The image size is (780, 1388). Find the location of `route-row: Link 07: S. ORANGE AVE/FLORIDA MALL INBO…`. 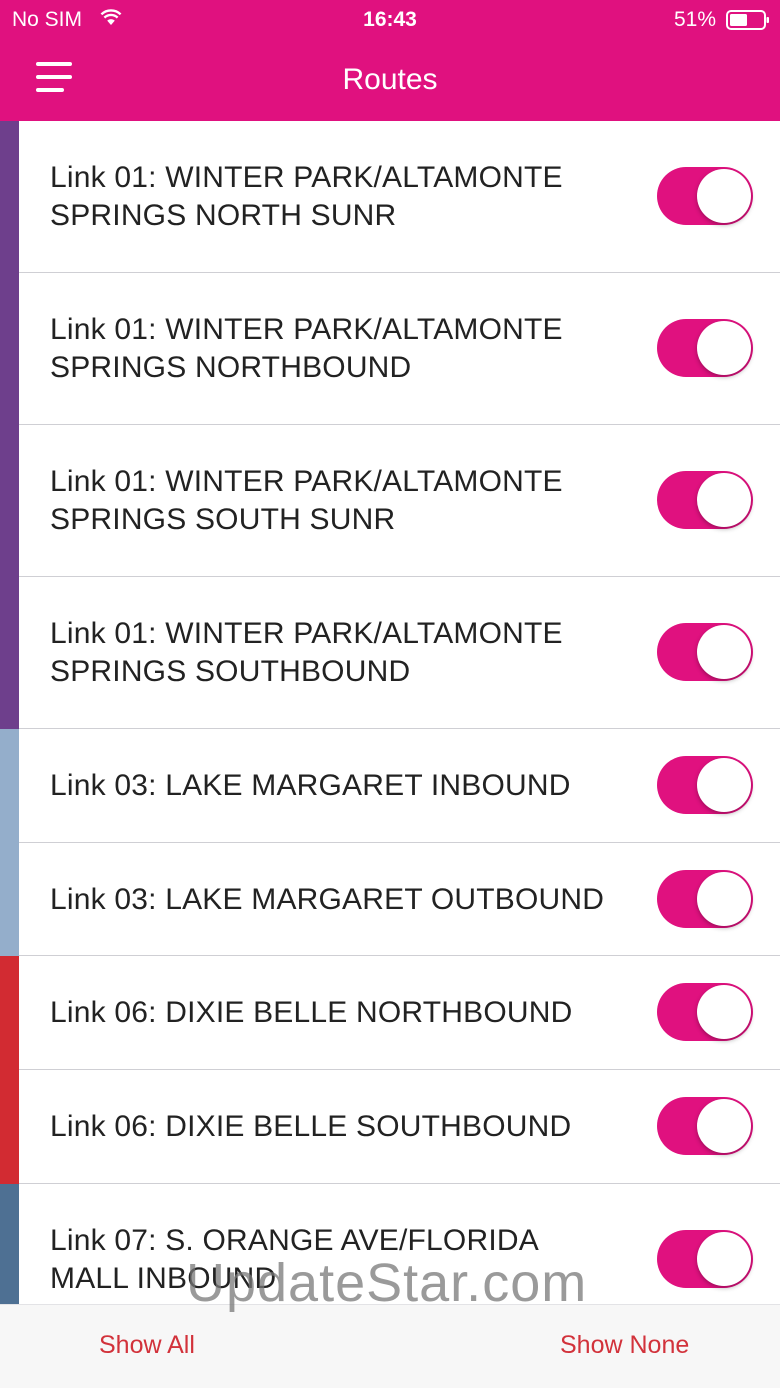

route-row: Link 07: S. ORANGE AVE/FLORIDA MALL INBO… is located at coordinates (390, 1244).